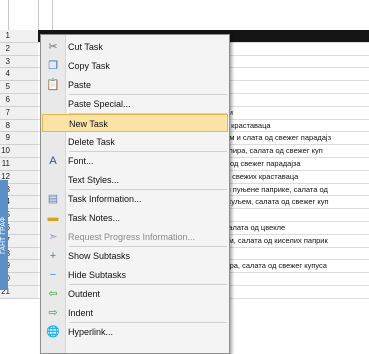 The height and width of the screenshot is (354, 369). I want to click on outdent-arrow-icon: ⇦, so click(53, 294).